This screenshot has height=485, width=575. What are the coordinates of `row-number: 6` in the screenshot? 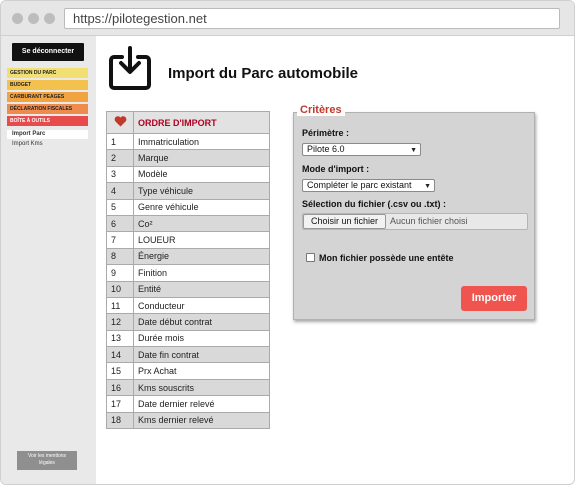 It's located at (120, 223).